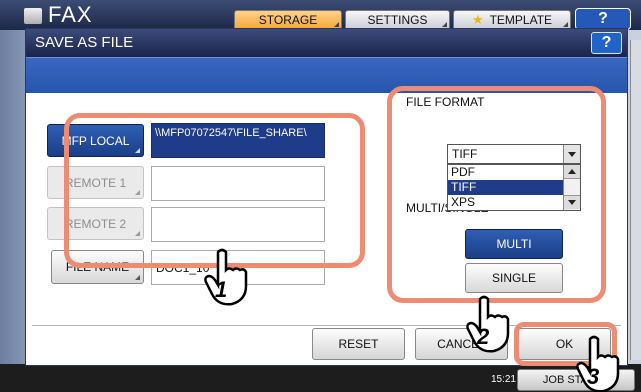 The width and height of the screenshot is (641, 392). Describe the element at coordinates (521, 20) in the screenshot. I see `tab-template-label: TEMPLATE` at that location.